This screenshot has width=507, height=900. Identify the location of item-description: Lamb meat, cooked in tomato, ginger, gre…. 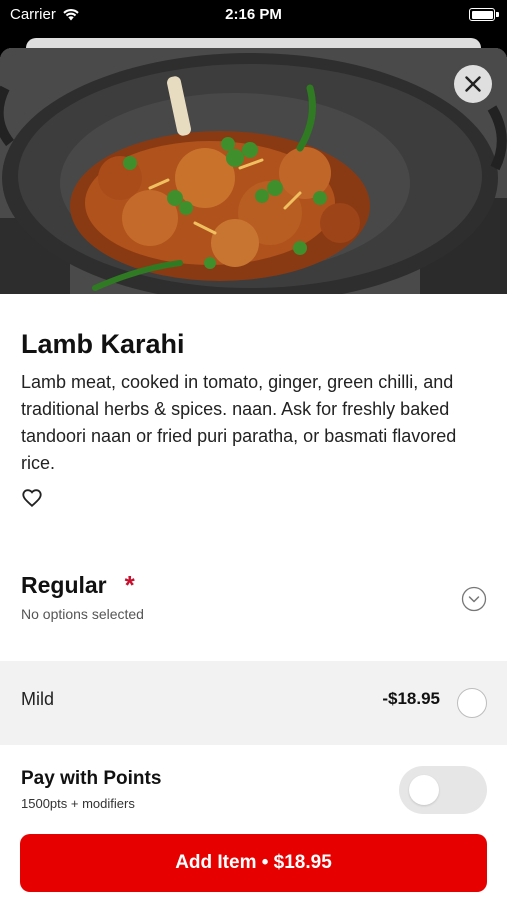
(239, 422).